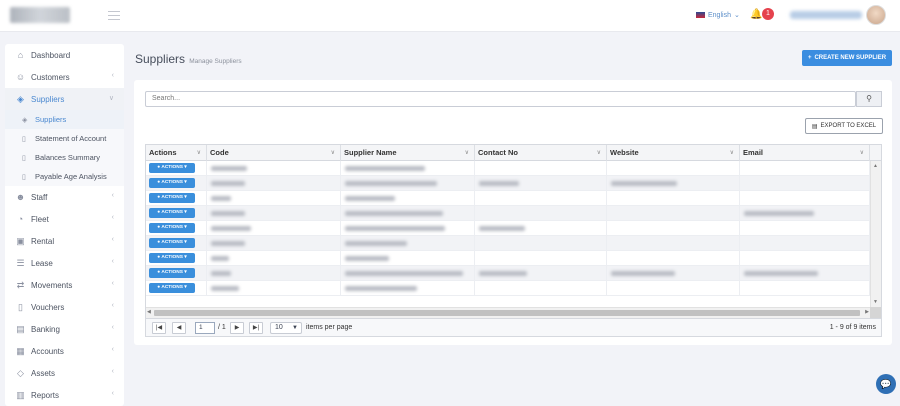 Image resolution: width=900 pixels, height=406 pixels. I want to click on horizontal-scrollbar: ◀ ▶, so click(508, 312).